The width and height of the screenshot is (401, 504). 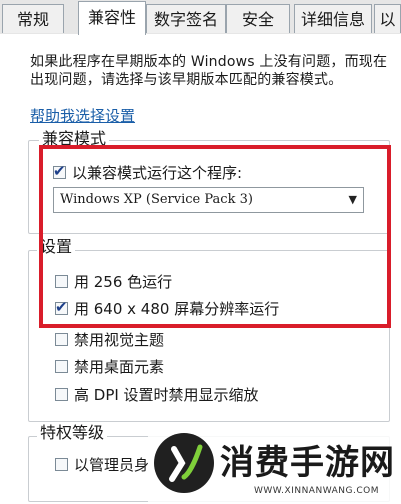 I want to click on run-as-admin-checkbox, so click(x=61, y=464).